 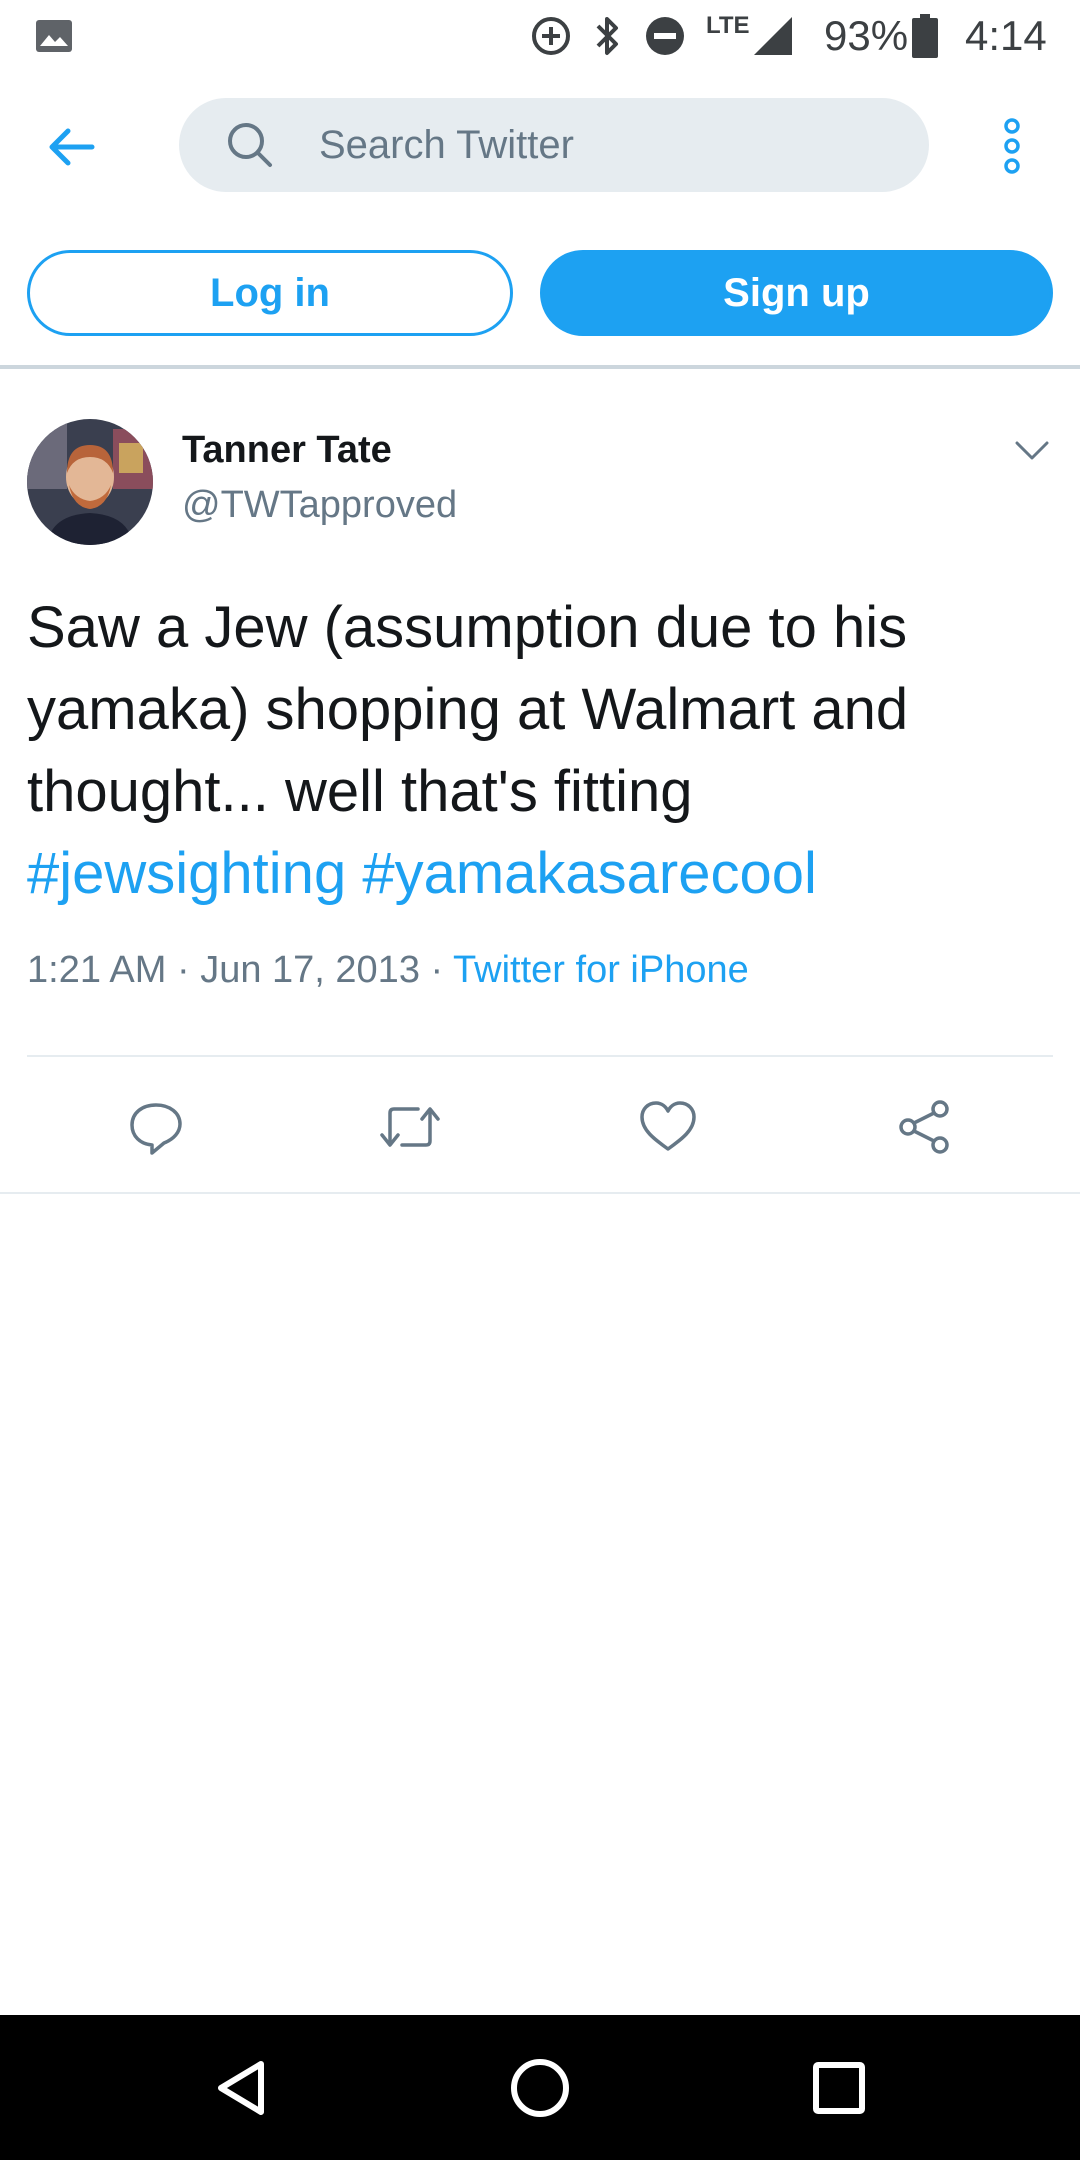 What do you see at coordinates (310, 970) in the screenshot?
I see `tweet-date: Jun 17, 2013` at bounding box center [310, 970].